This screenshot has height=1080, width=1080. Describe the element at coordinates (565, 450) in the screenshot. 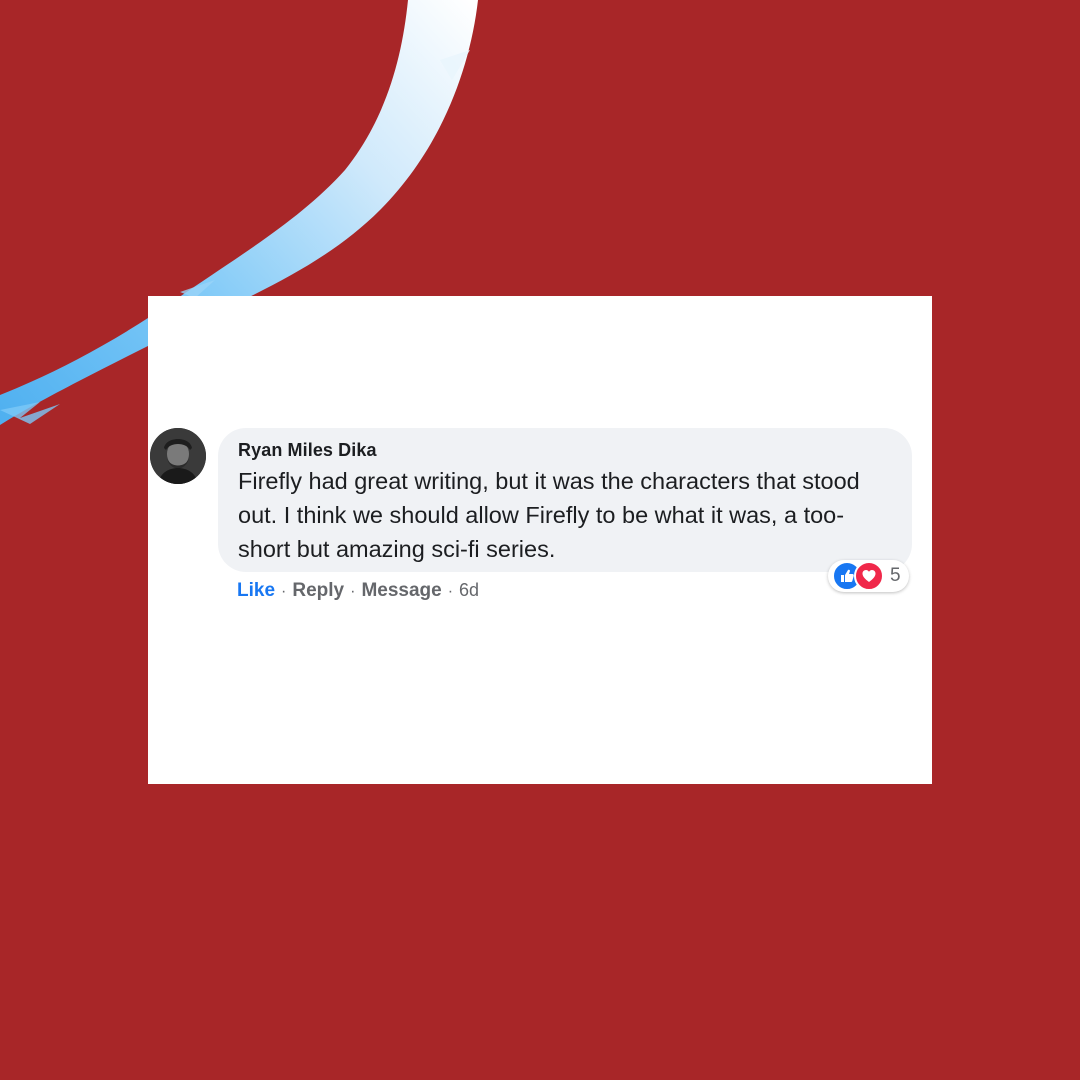

I see `comment-author: Ryan Miles Dika` at that location.